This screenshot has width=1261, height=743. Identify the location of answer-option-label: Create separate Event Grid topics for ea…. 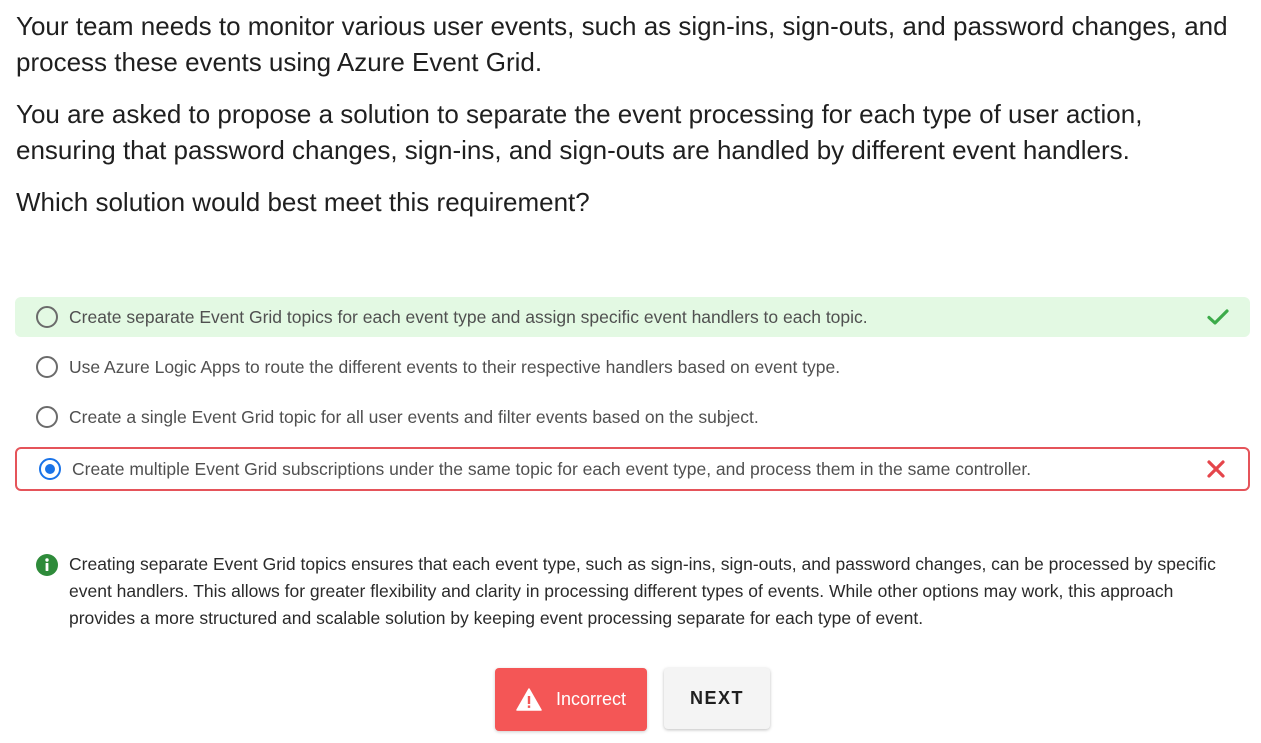
(468, 316).